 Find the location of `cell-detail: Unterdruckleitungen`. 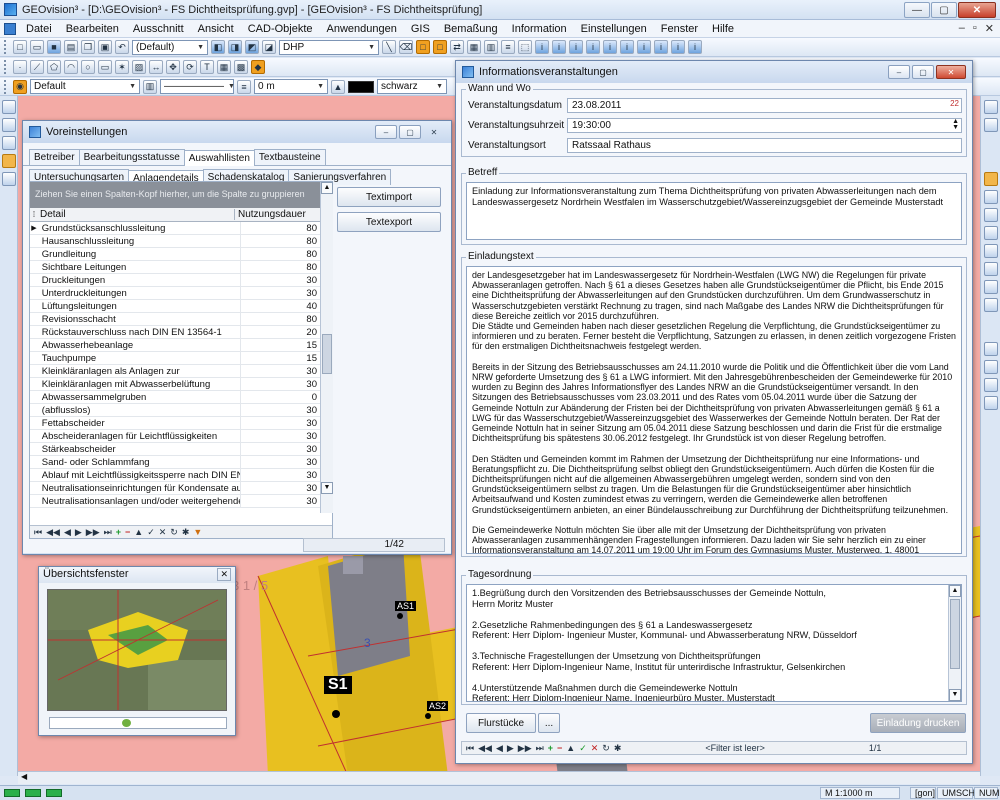

cell-detail: Unterdruckleitungen is located at coordinates (139, 293).